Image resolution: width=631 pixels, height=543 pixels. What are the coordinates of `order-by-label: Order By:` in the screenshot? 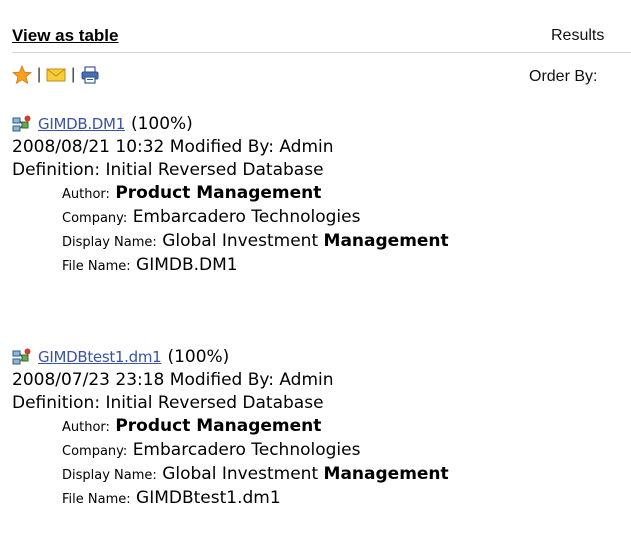 It's located at (563, 76).